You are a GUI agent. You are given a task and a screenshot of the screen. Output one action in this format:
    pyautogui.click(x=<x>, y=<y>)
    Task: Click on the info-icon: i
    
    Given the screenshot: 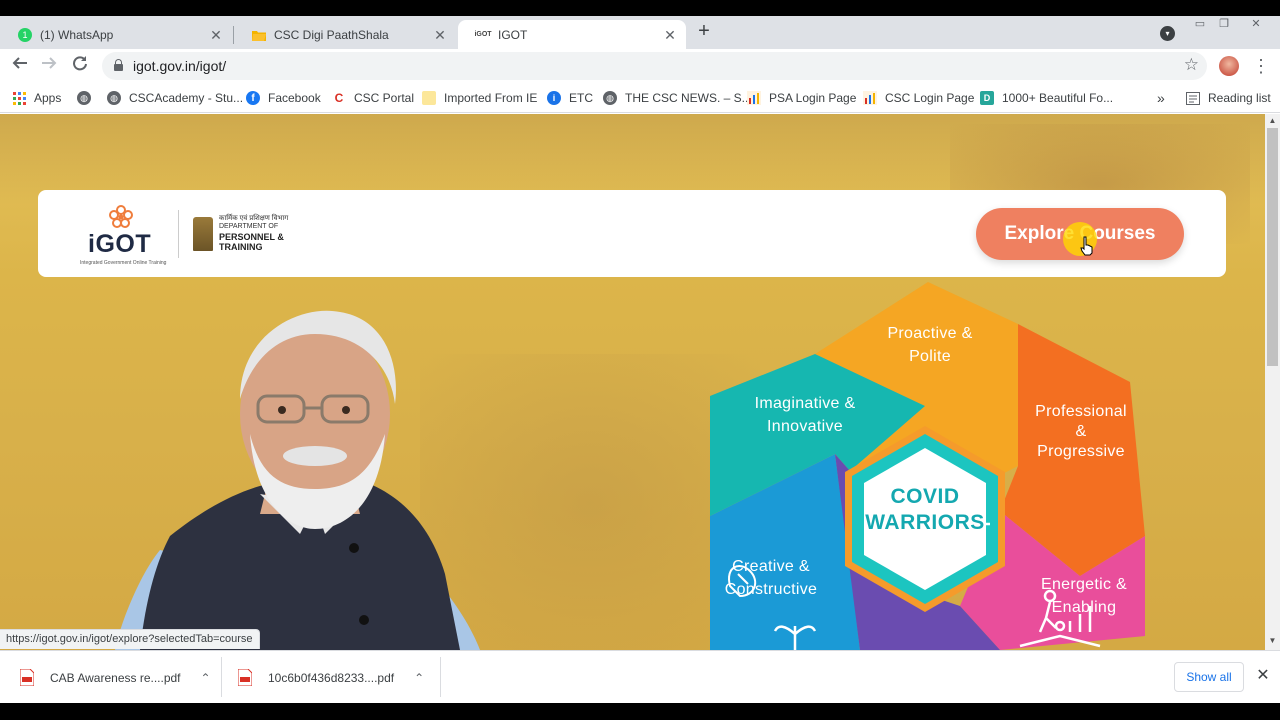 What is the action you would take?
    pyautogui.click(x=554, y=98)
    